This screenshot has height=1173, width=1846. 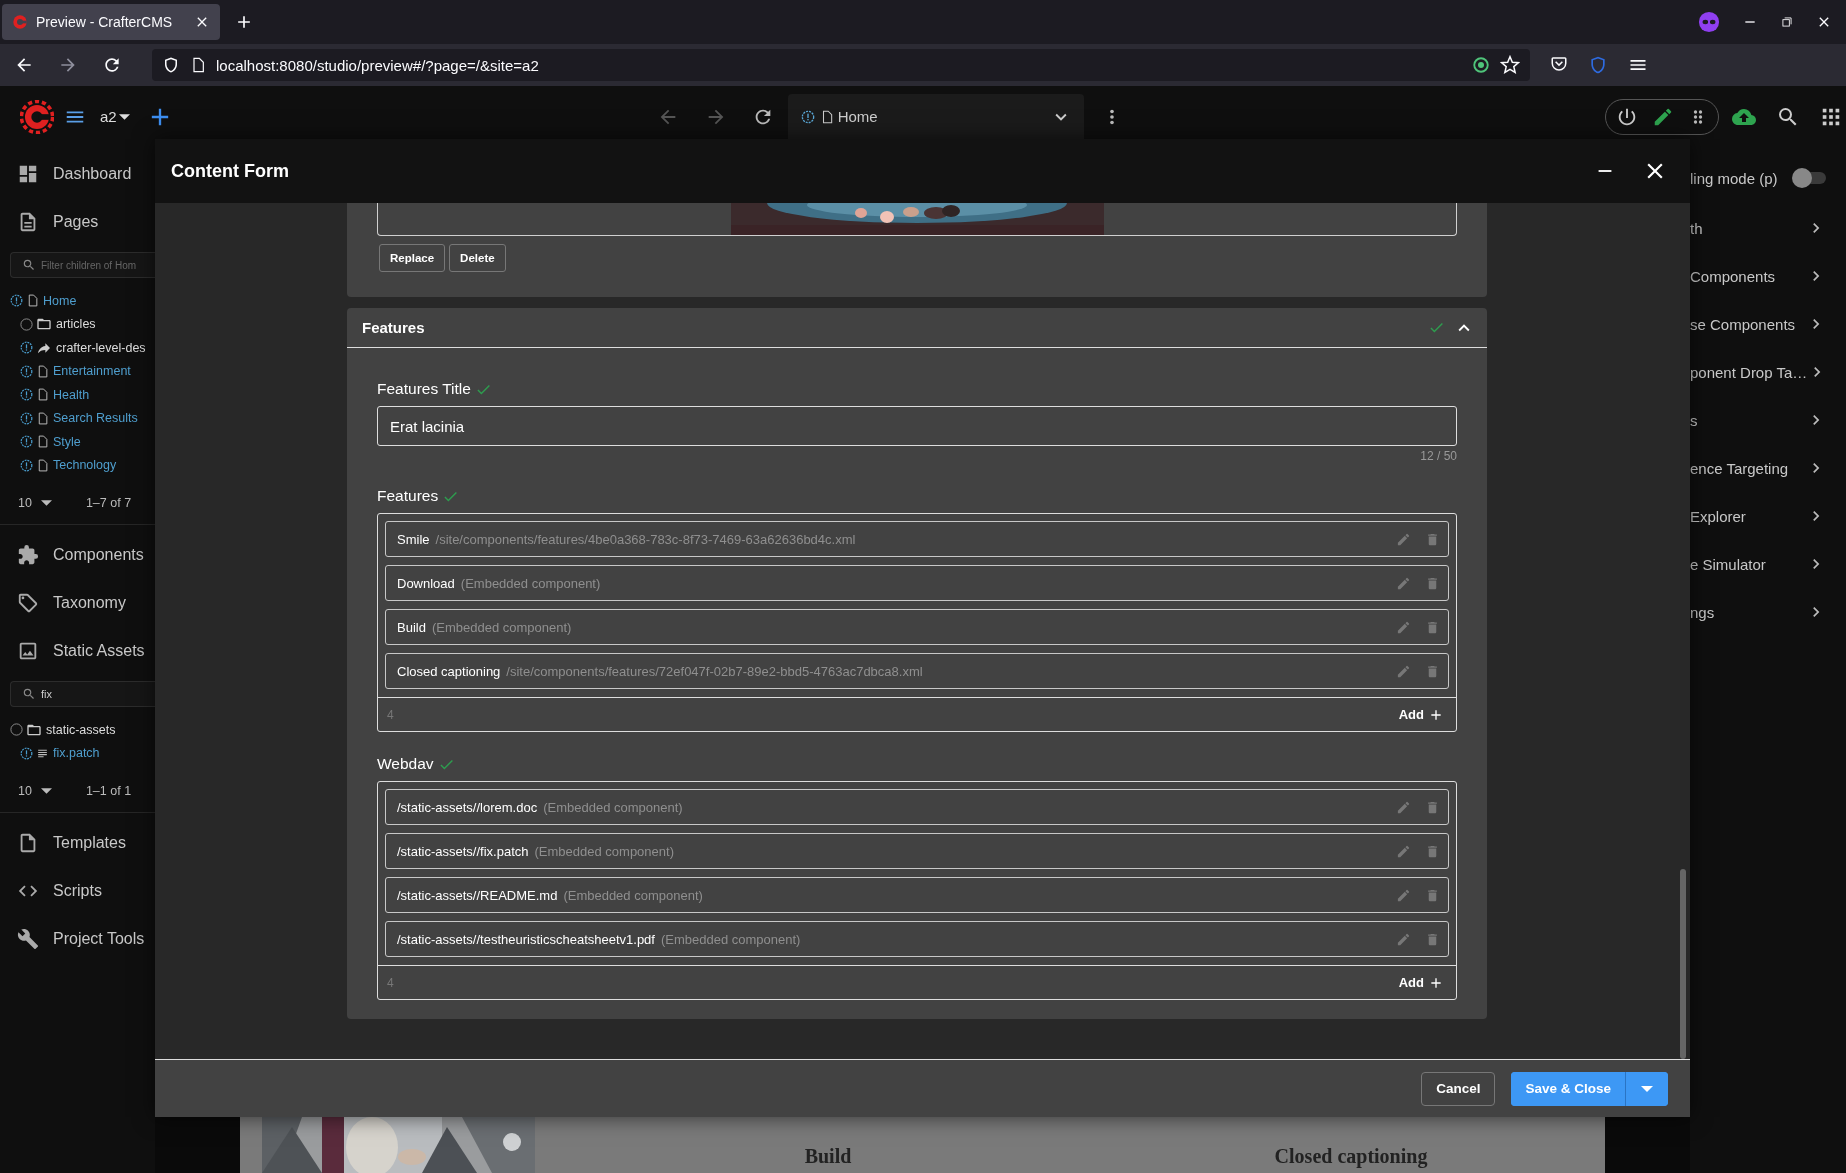 What do you see at coordinates (28, 603) in the screenshot?
I see `tag-icon` at bounding box center [28, 603].